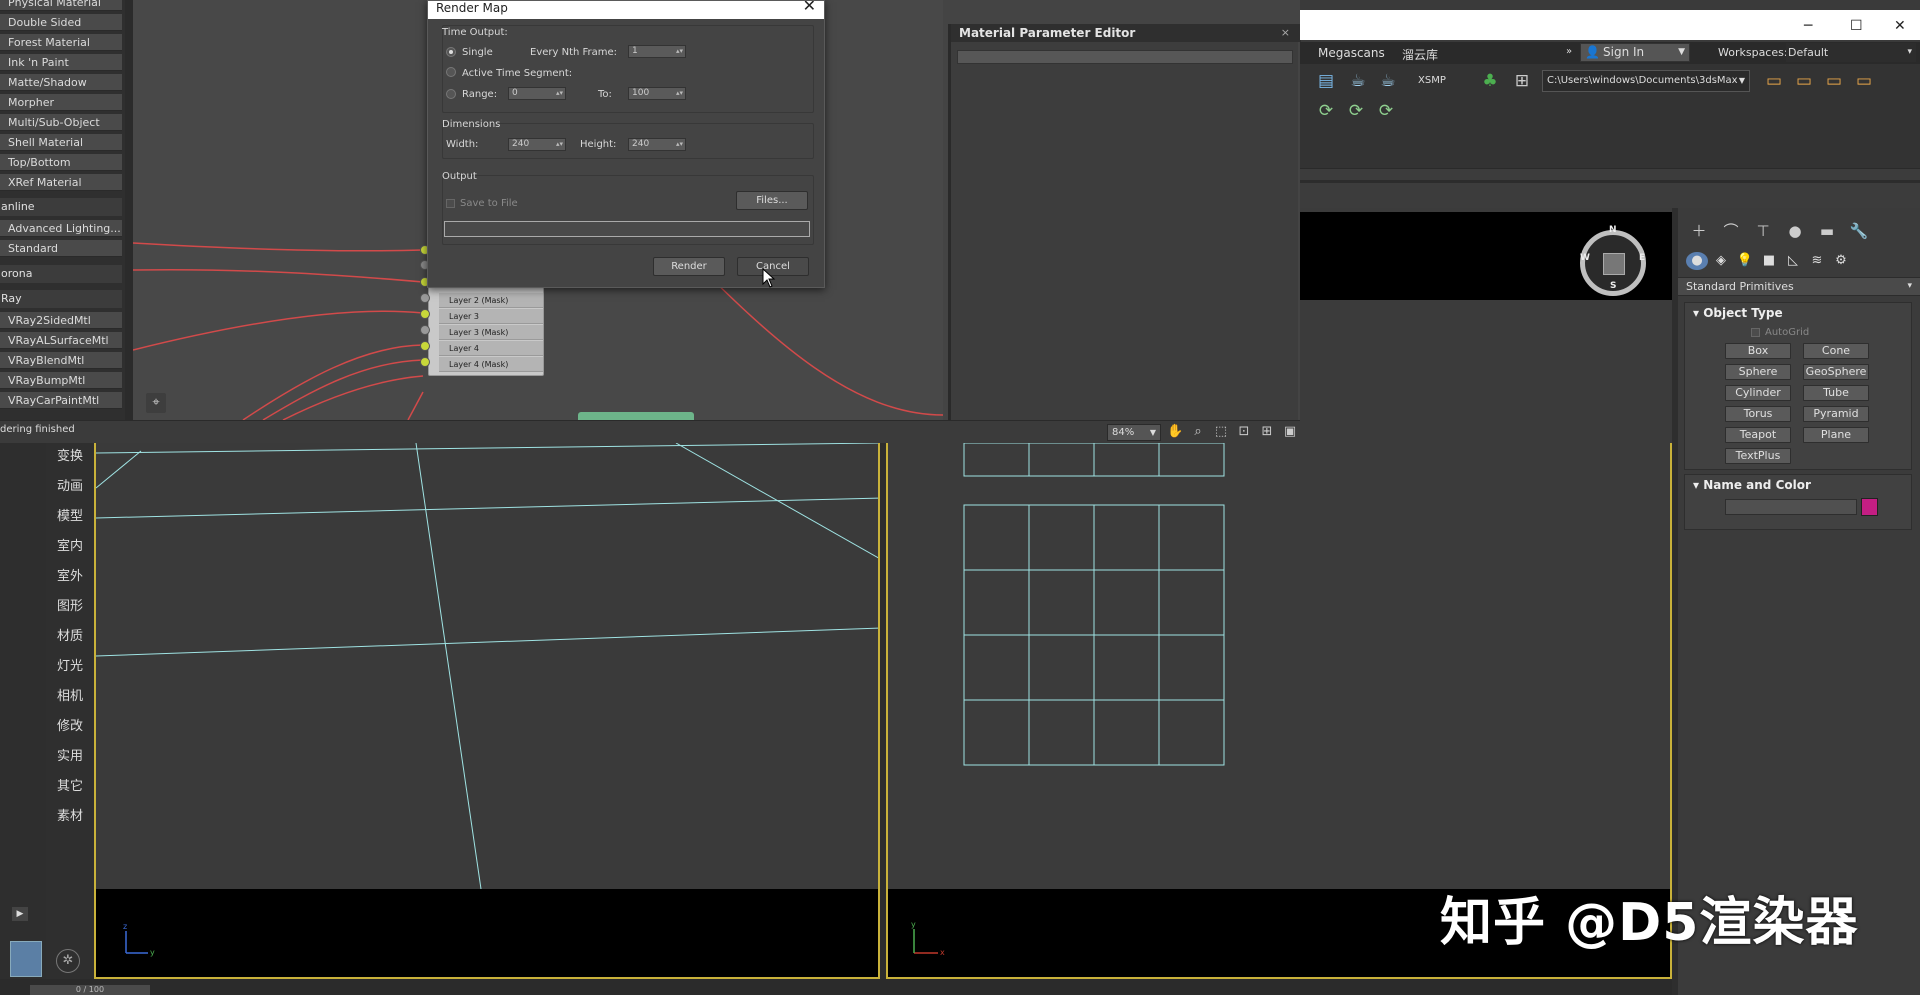 The height and width of the screenshot is (995, 1920). Describe the element at coordinates (450, 203) in the screenshot. I see `save-to-file-checkbox` at that location.